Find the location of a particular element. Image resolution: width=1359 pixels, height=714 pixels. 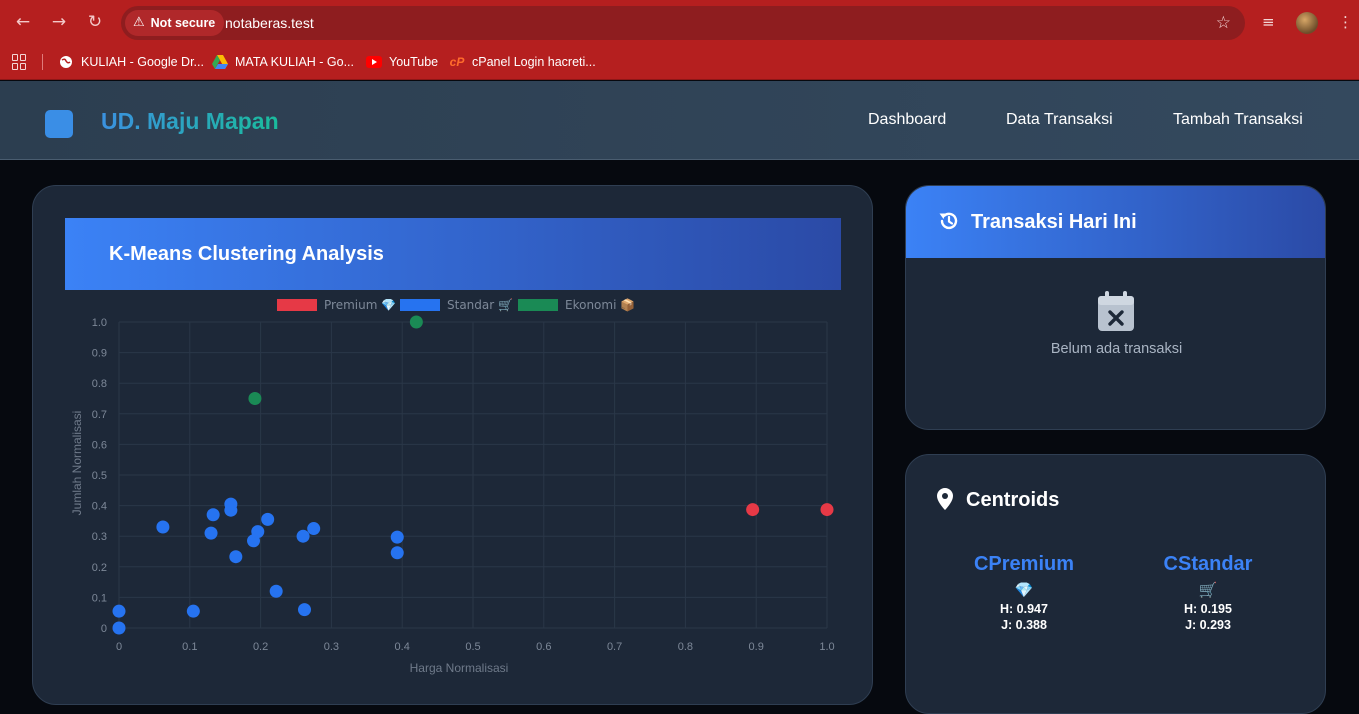

centroid-name: CStandar is located at coordinates (1208, 564).